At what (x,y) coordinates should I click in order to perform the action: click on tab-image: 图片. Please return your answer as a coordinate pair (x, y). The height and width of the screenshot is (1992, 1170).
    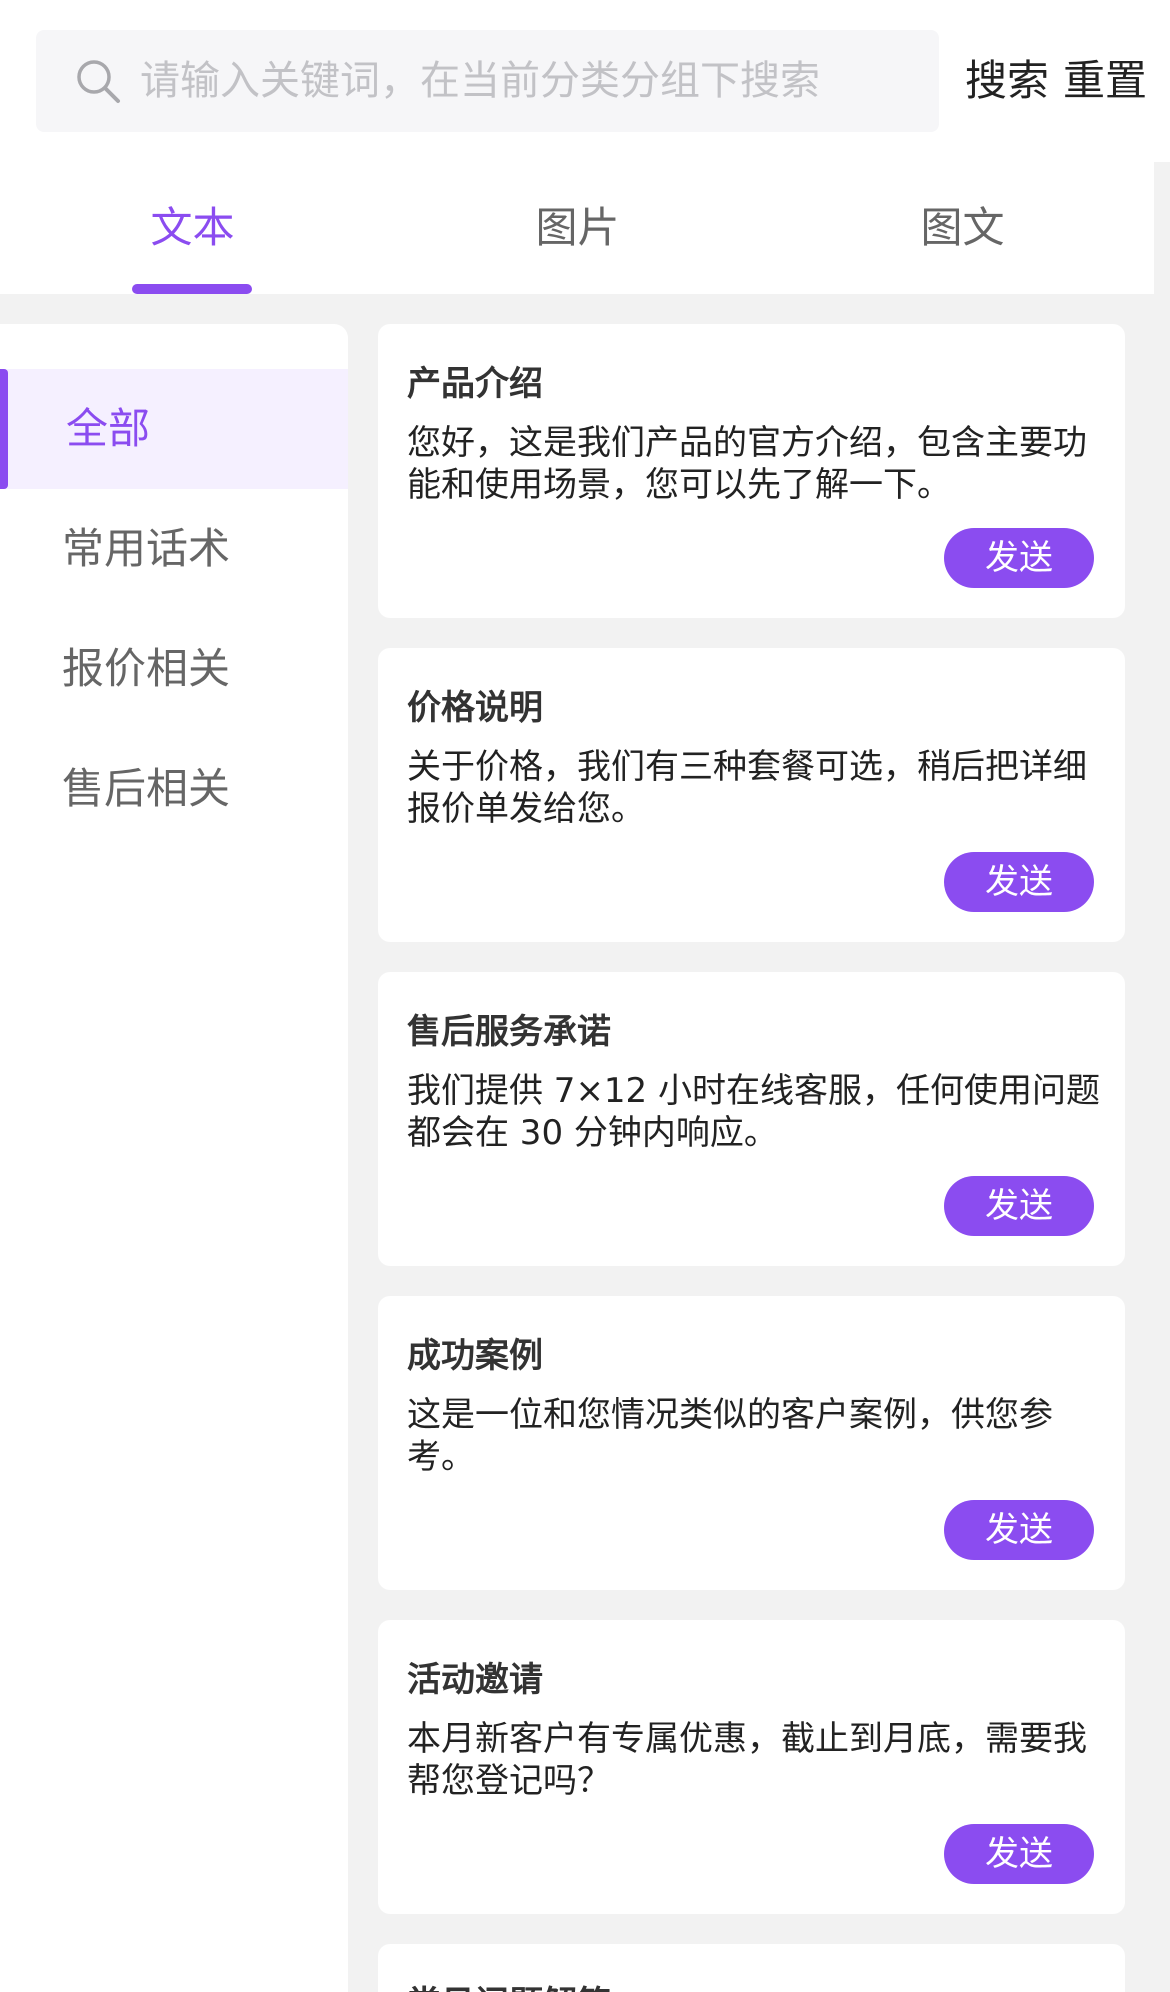
    Looking at the image, I should click on (577, 228).